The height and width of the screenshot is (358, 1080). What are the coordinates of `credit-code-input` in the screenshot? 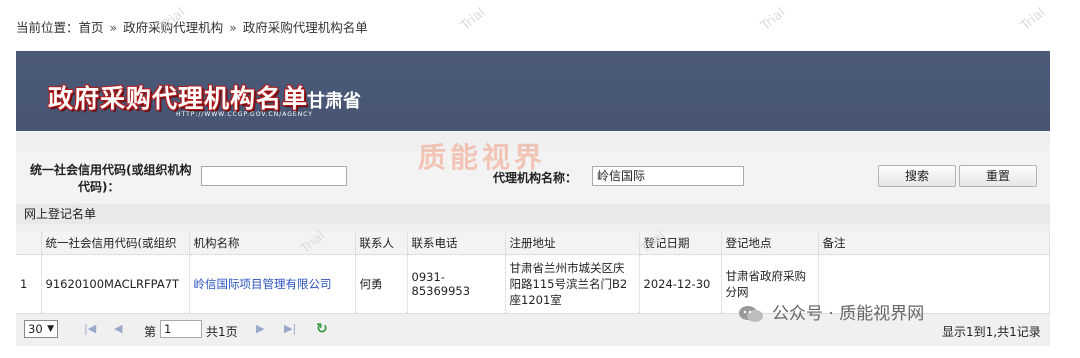 It's located at (274, 176).